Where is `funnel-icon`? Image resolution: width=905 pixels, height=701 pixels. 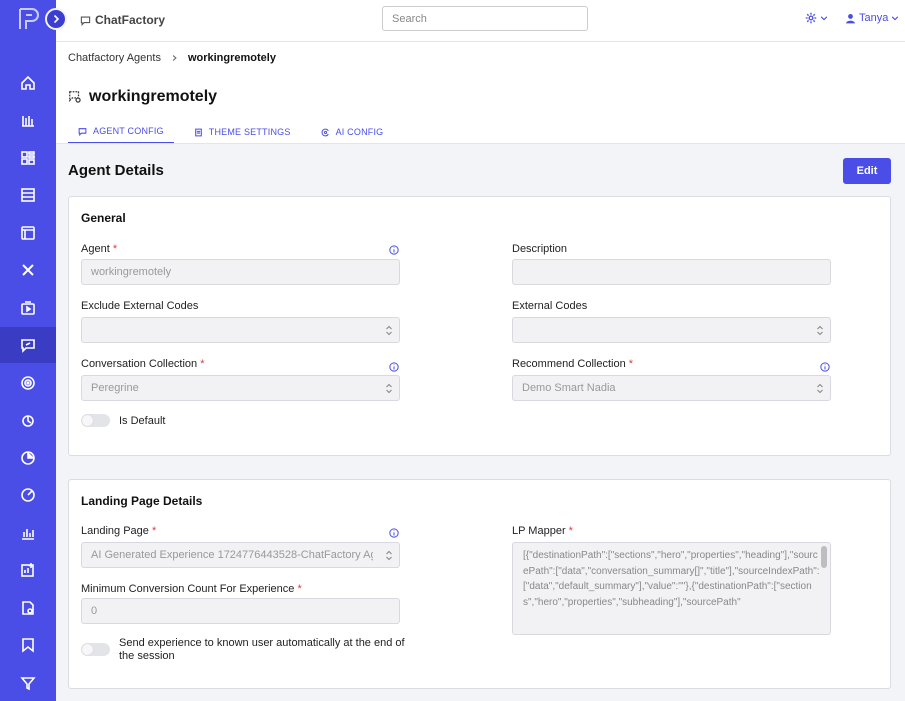 funnel-icon is located at coordinates (28, 684).